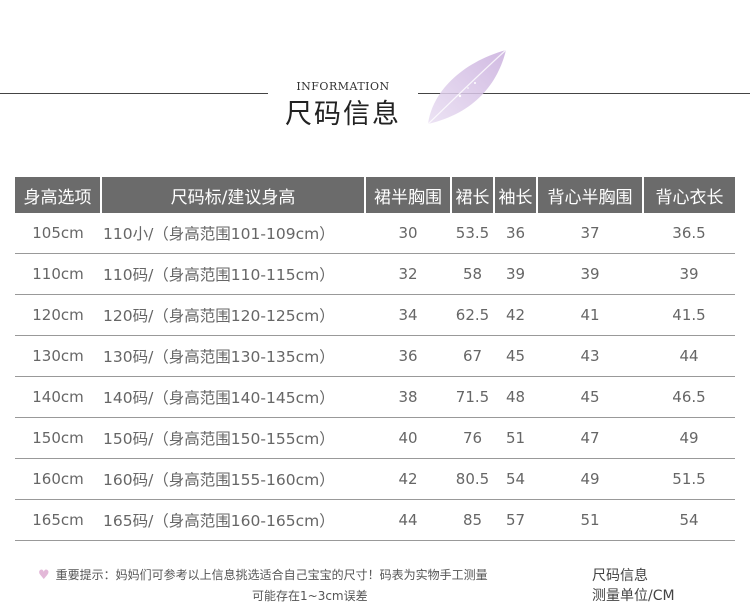  Describe the element at coordinates (472, 274) in the screenshot. I see `table-cell: 58` at that location.